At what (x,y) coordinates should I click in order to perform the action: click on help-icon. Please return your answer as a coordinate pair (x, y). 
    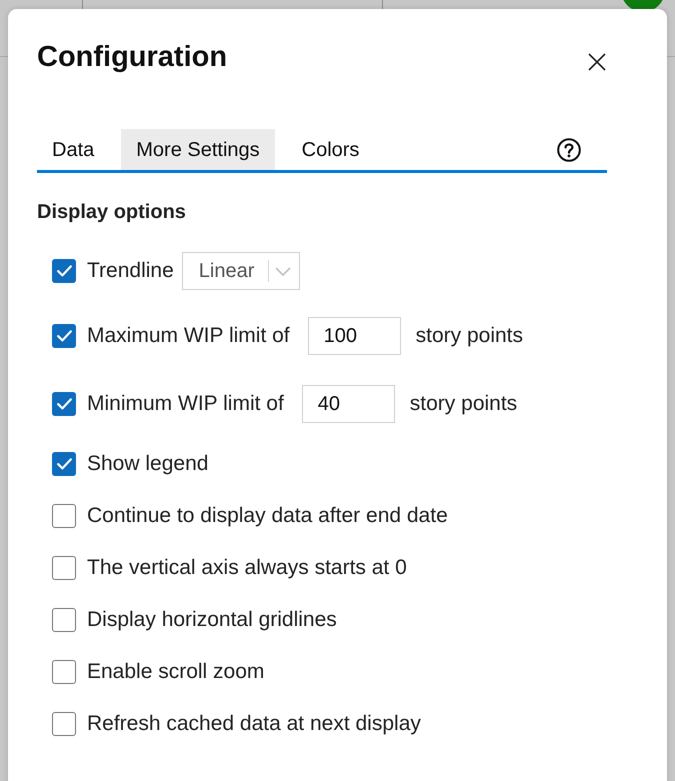
    Looking at the image, I should click on (569, 150).